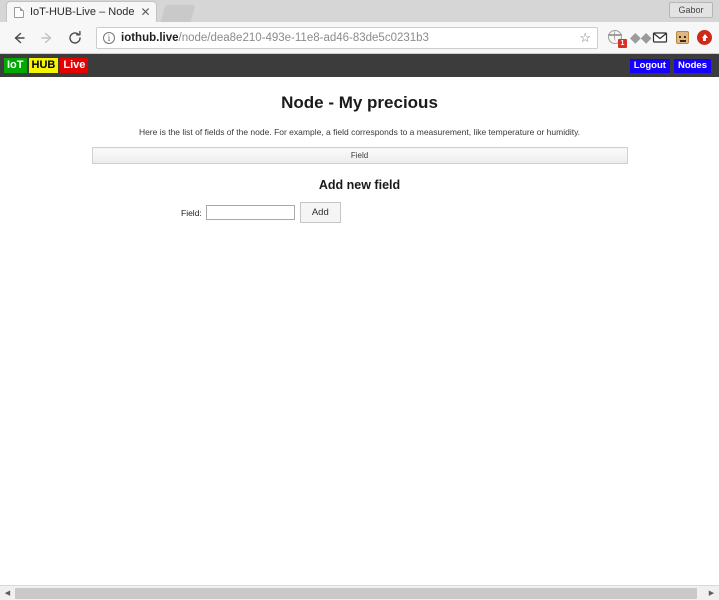 Image resolution: width=719 pixels, height=600 pixels. What do you see at coordinates (682, 37) in the screenshot?
I see `robot-icon` at bounding box center [682, 37].